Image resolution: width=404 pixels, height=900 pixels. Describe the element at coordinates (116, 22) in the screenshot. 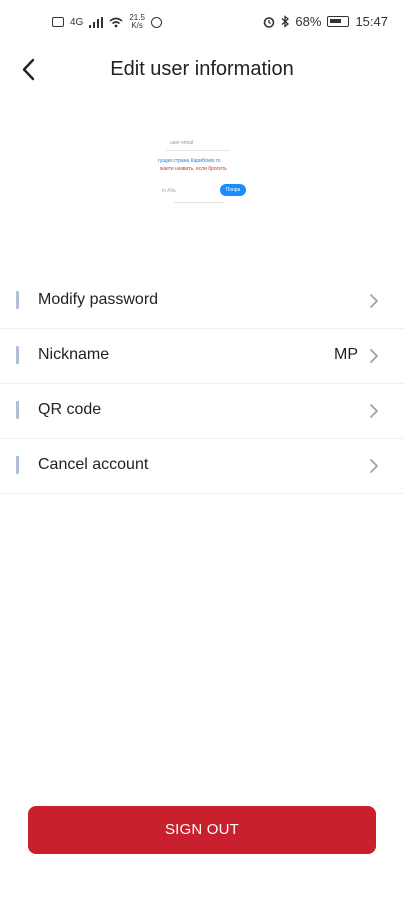

I see `wifi-icon` at that location.